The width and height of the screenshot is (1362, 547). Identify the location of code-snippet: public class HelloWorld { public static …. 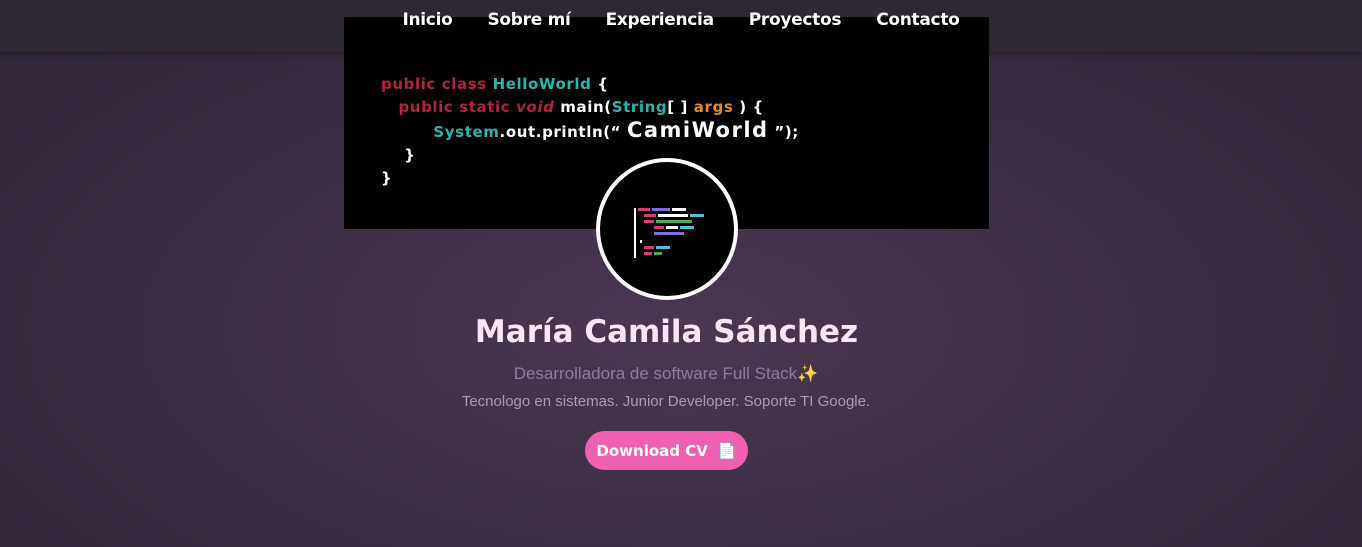
(590, 131).